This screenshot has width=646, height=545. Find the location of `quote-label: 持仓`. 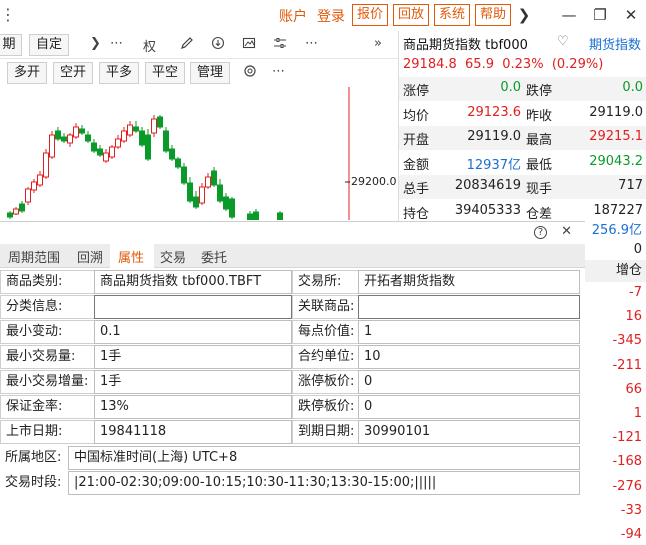

quote-label: 持仓 is located at coordinates (416, 214).